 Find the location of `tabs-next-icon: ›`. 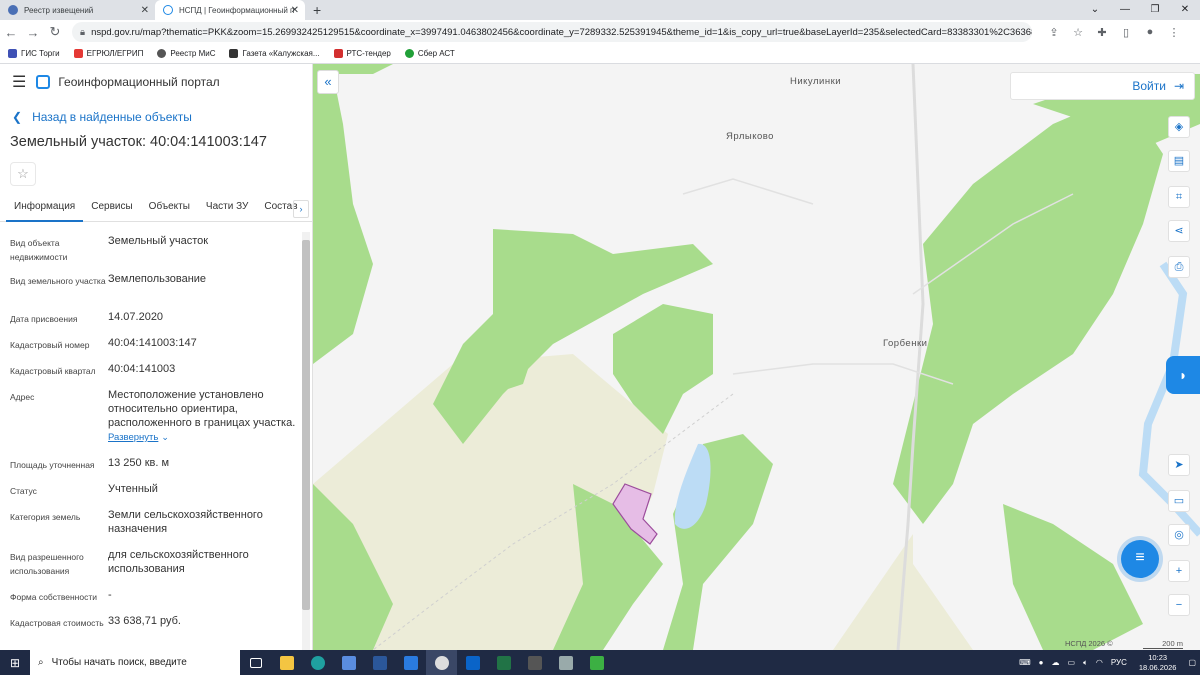

tabs-next-icon: › is located at coordinates (301, 209).